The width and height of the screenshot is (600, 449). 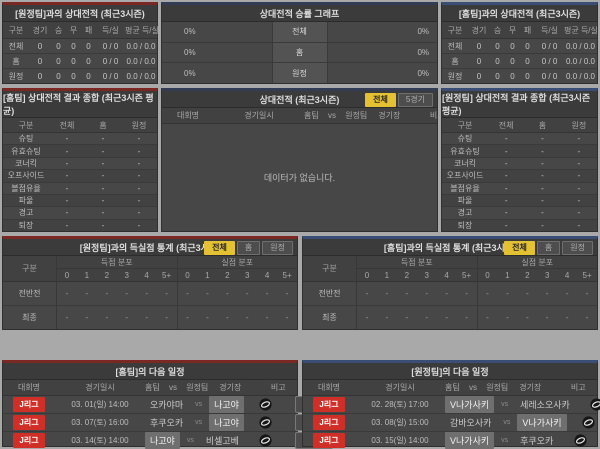 What do you see at coordinates (139, 125) in the screenshot?
I see `column-header: 원정` at bounding box center [139, 125].